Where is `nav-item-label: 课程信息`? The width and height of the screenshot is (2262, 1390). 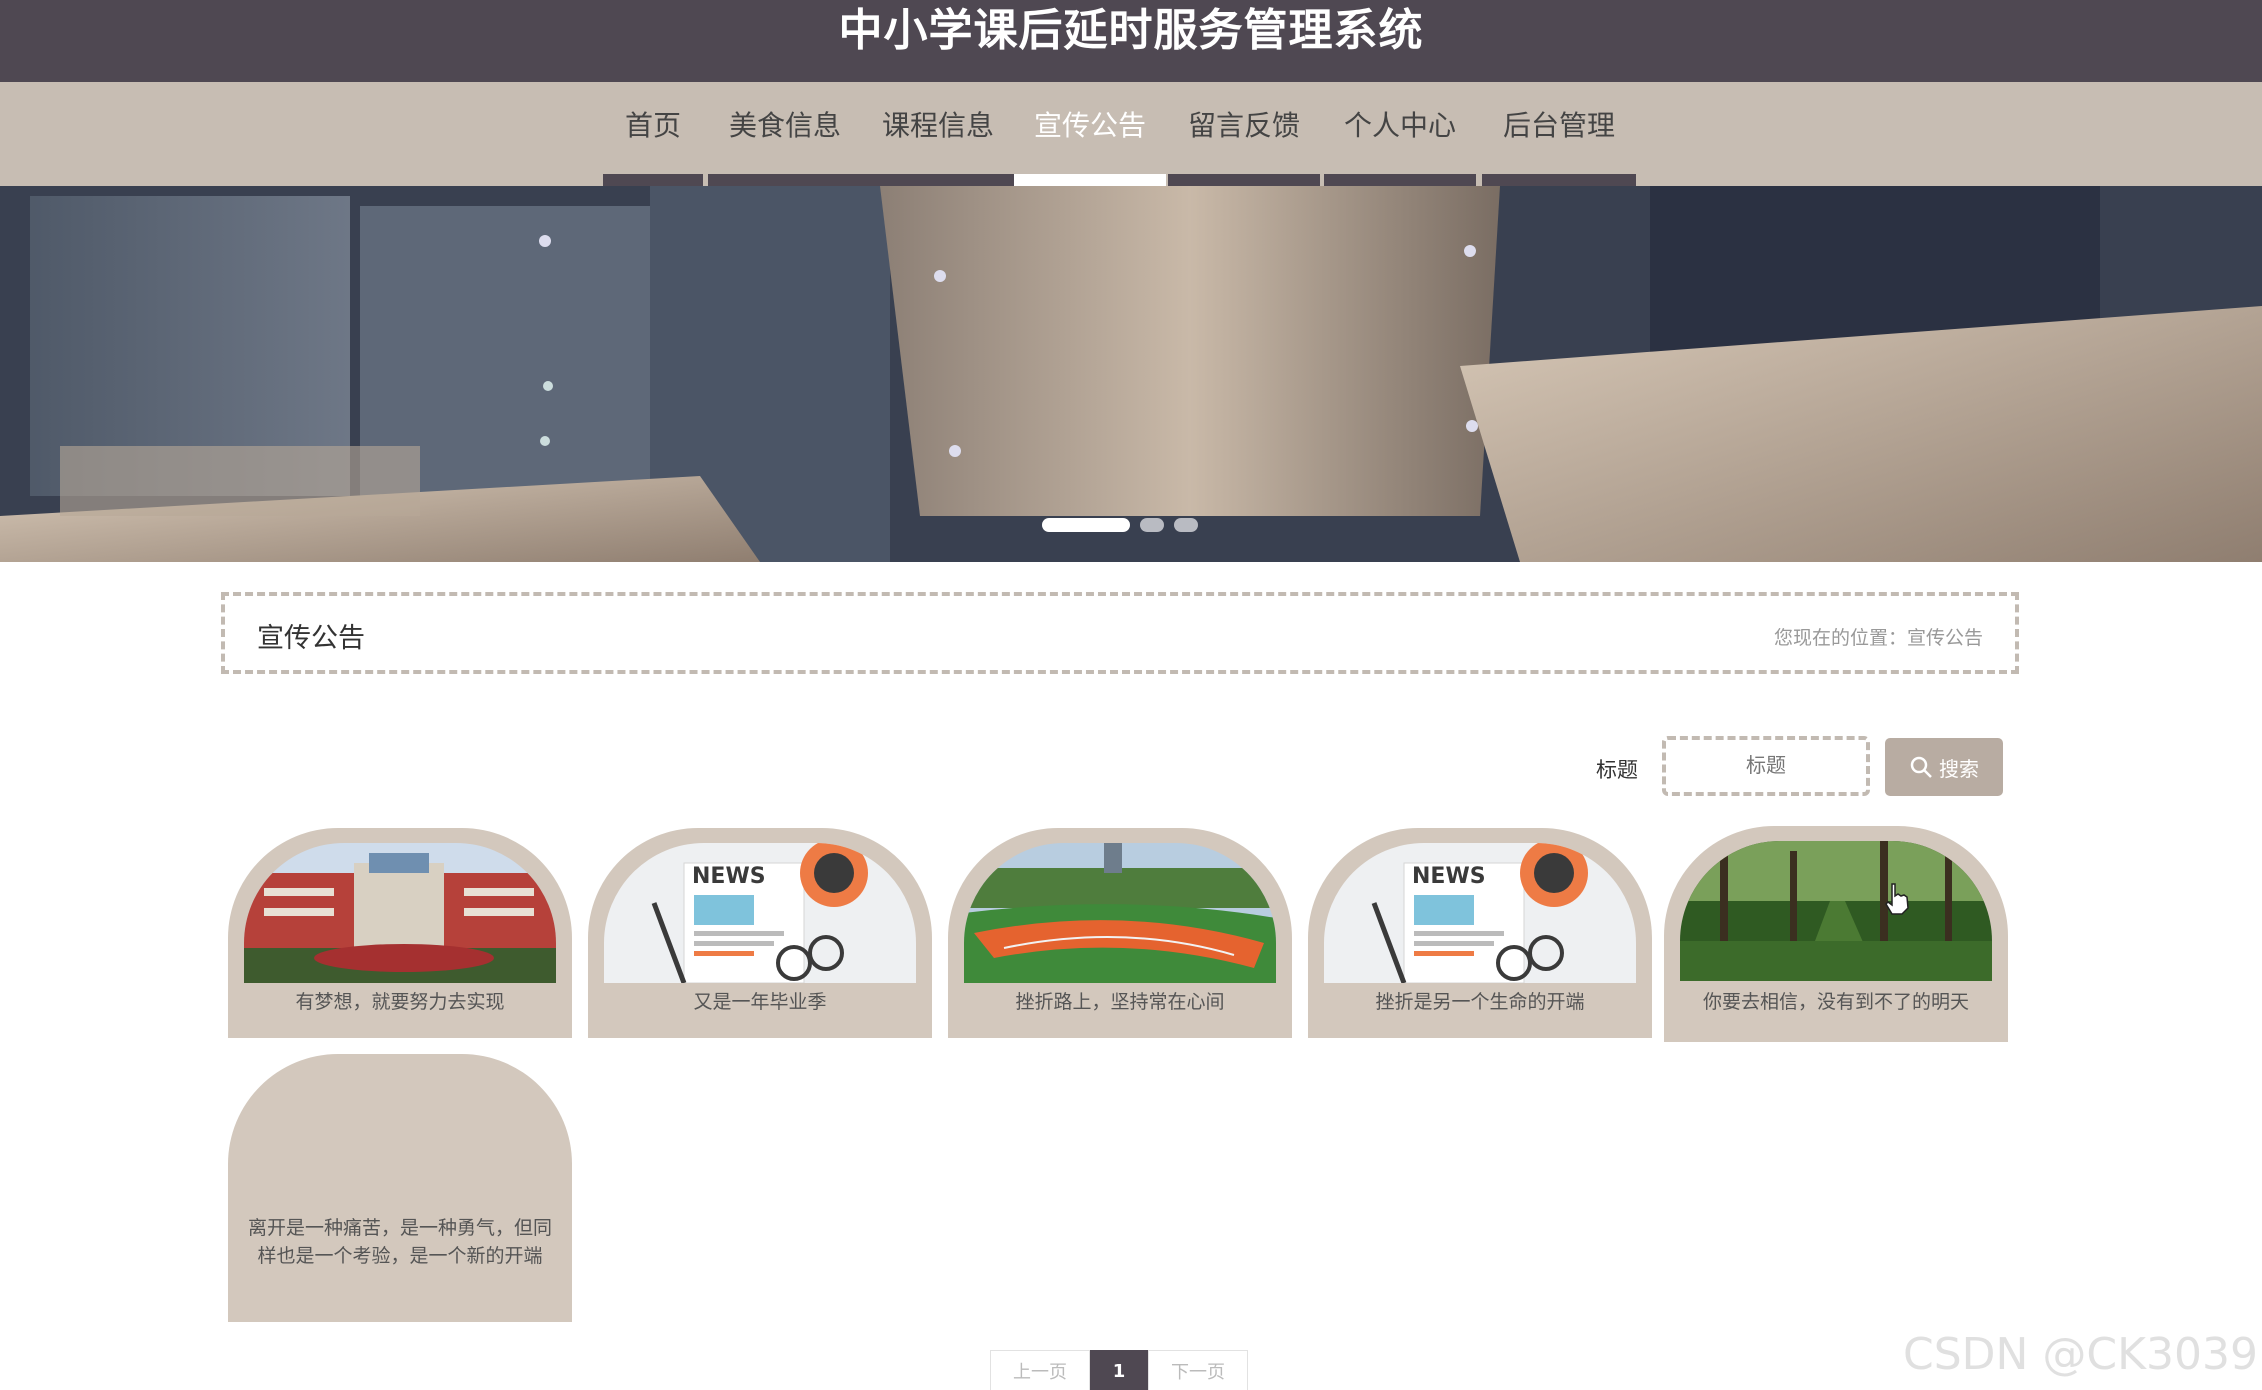 nav-item-label: 课程信息 is located at coordinates (937, 125).